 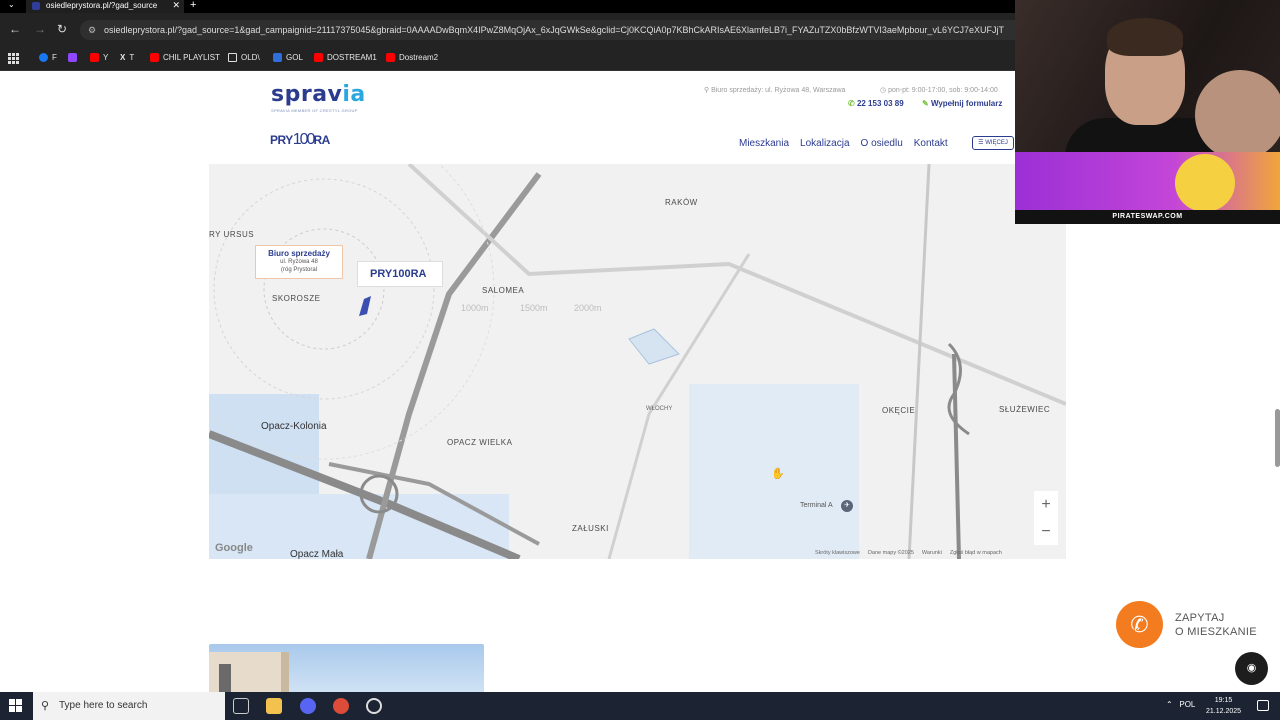 What do you see at coordinates (36, 6) in the screenshot?
I see `site-favicon-icon` at bounding box center [36, 6].